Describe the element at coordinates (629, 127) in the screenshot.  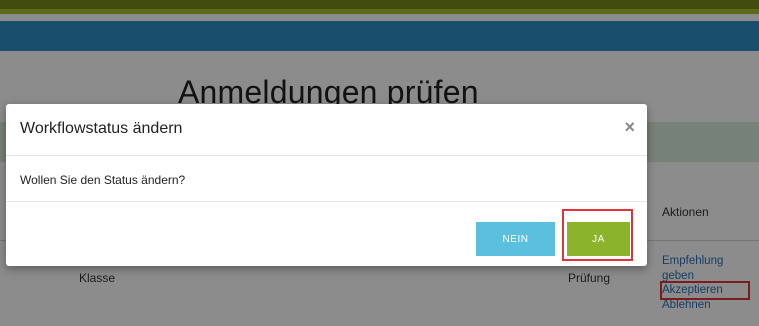
I see `close-icon: ×` at that location.